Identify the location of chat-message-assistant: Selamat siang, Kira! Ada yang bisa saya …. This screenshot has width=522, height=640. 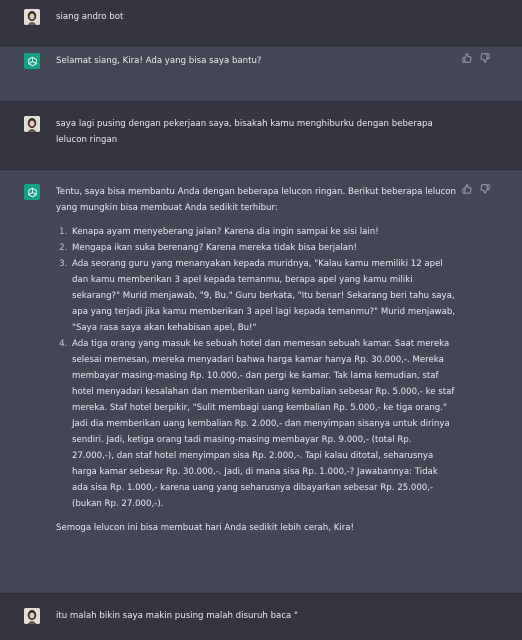
(261, 74).